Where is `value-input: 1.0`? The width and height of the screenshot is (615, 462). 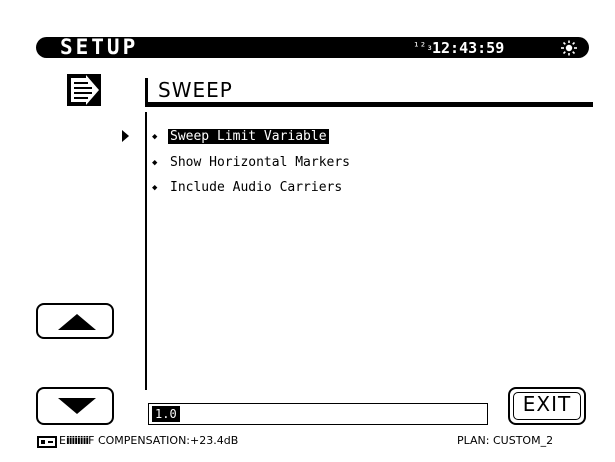 value-input: 1.0 is located at coordinates (318, 414).